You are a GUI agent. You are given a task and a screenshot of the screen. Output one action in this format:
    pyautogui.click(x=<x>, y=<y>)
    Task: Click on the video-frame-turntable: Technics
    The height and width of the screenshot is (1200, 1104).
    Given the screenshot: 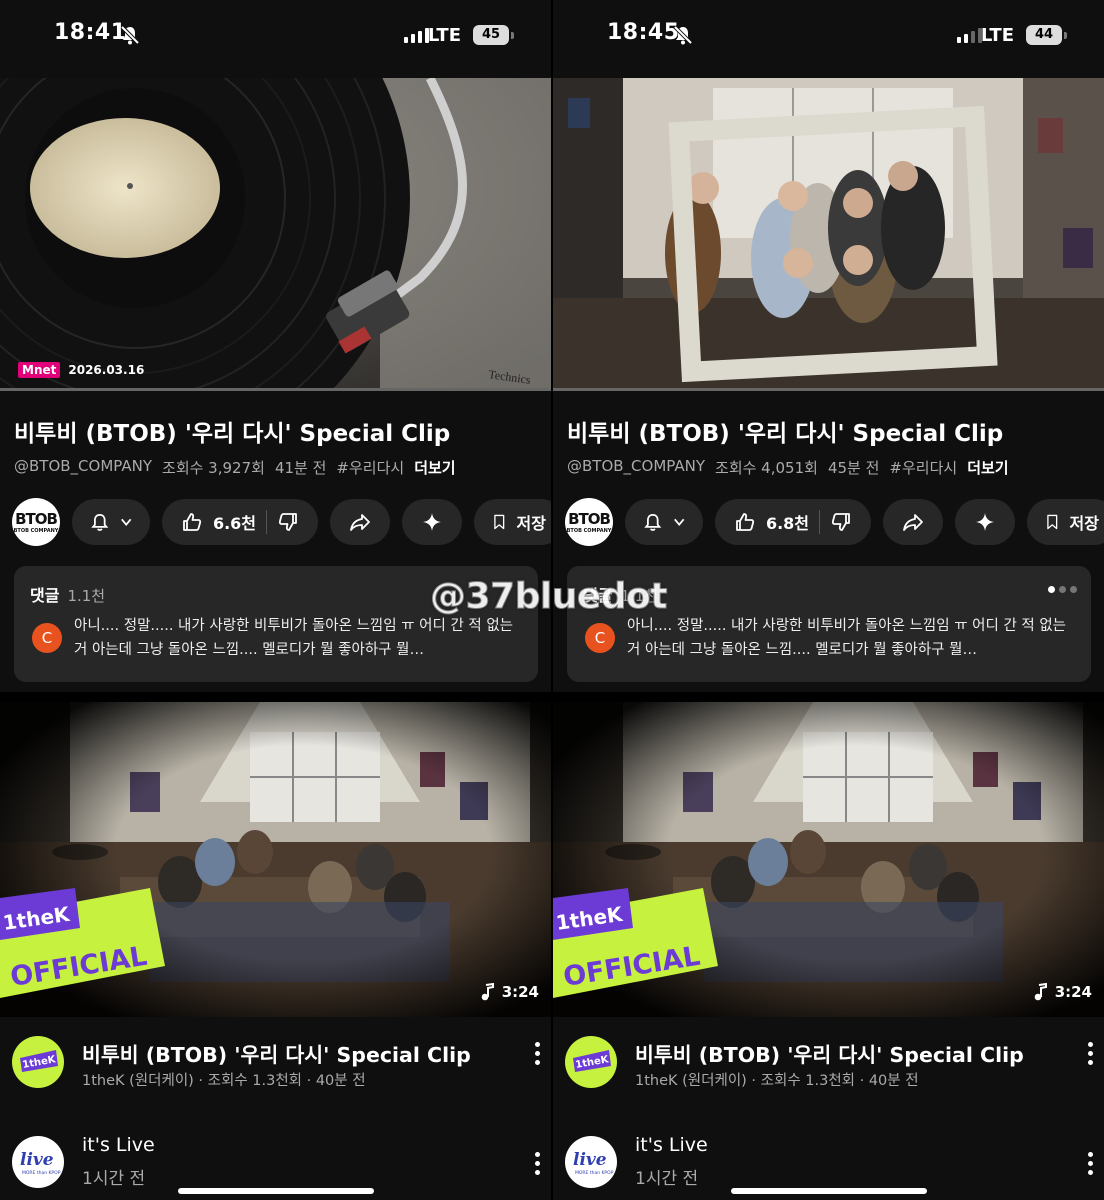 What is the action you would take?
    pyautogui.click(x=275, y=234)
    